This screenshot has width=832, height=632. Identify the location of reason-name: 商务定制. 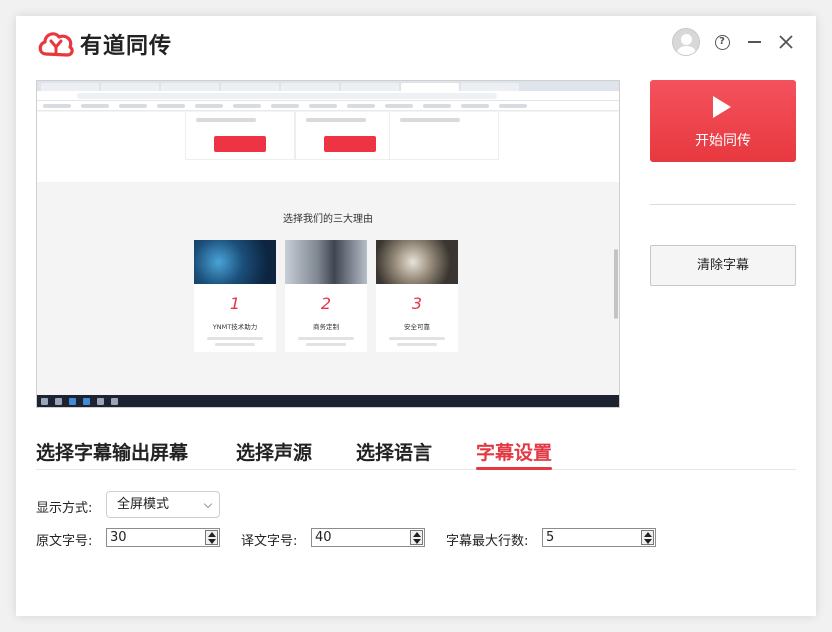
(326, 327).